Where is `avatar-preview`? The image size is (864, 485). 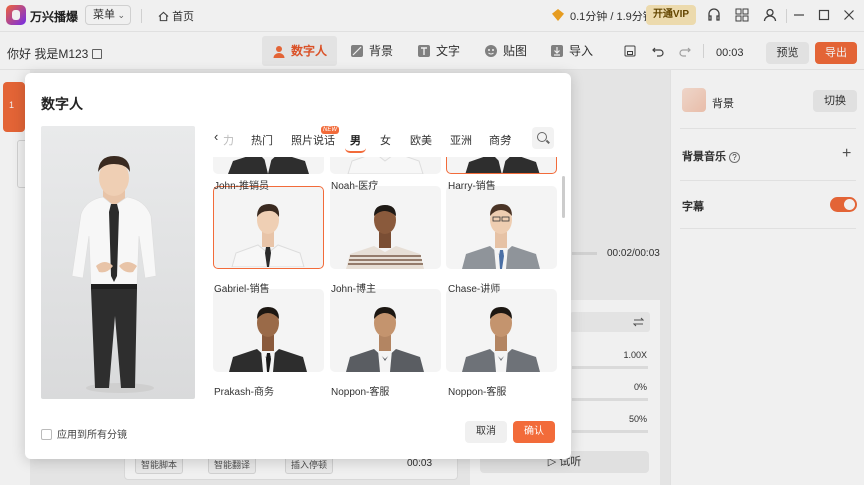
avatar-preview is located at coordinates (118, 262).